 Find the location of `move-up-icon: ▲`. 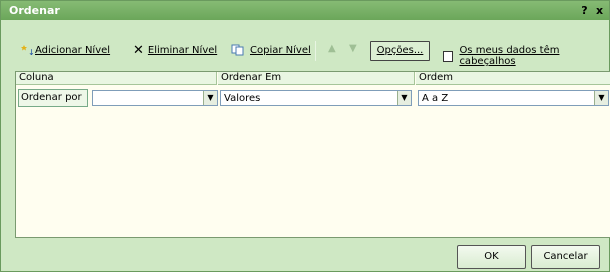

move-up-icon: ▲ is located at coordinates (332, 48).